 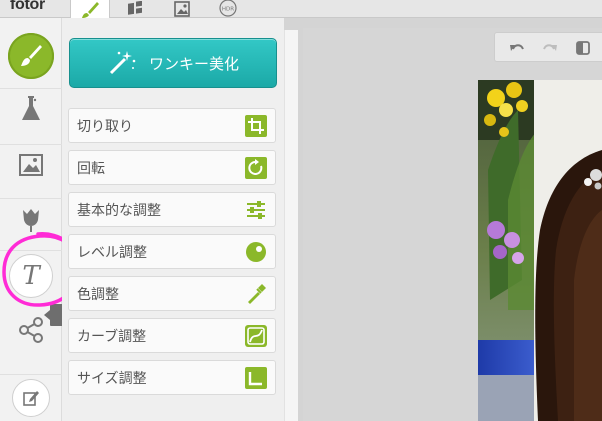 I want to click on svg-text: HDR, so click(x=228, y=10).